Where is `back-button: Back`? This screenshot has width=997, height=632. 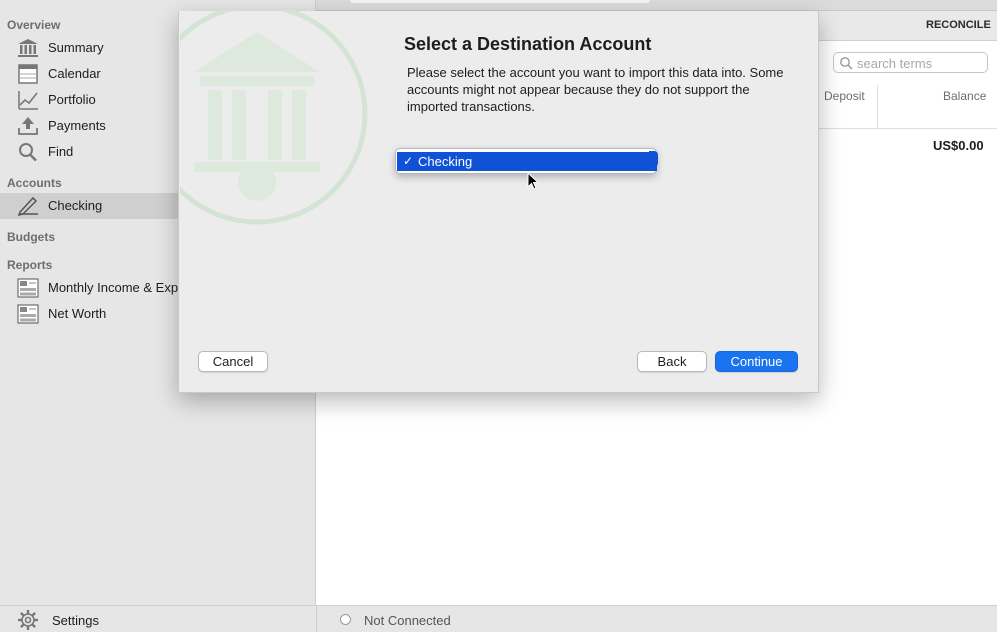 back-button: Back is located at coordinates (672, 361).